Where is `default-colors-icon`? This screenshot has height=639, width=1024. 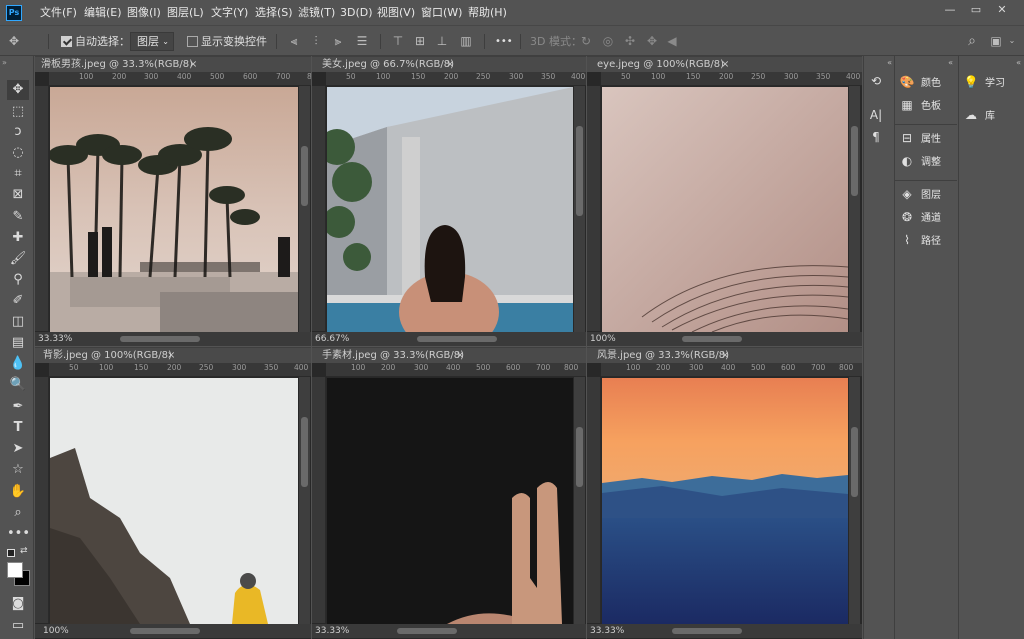
default-colors-icon is located at coordinates (11, 553).